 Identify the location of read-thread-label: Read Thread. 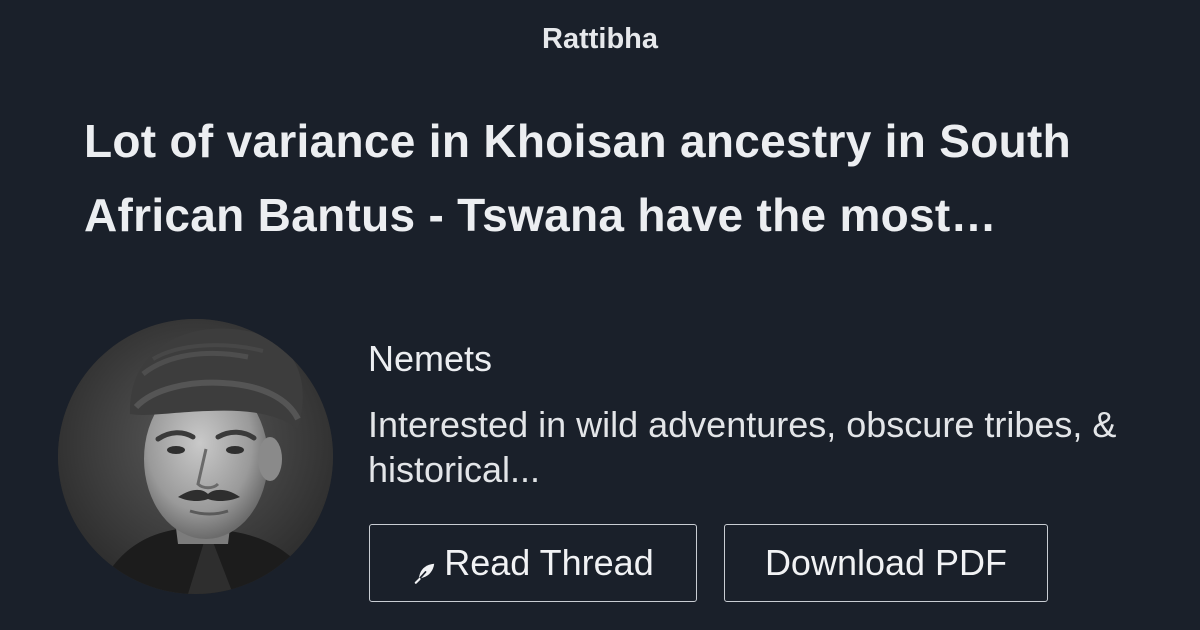
(549, 562).